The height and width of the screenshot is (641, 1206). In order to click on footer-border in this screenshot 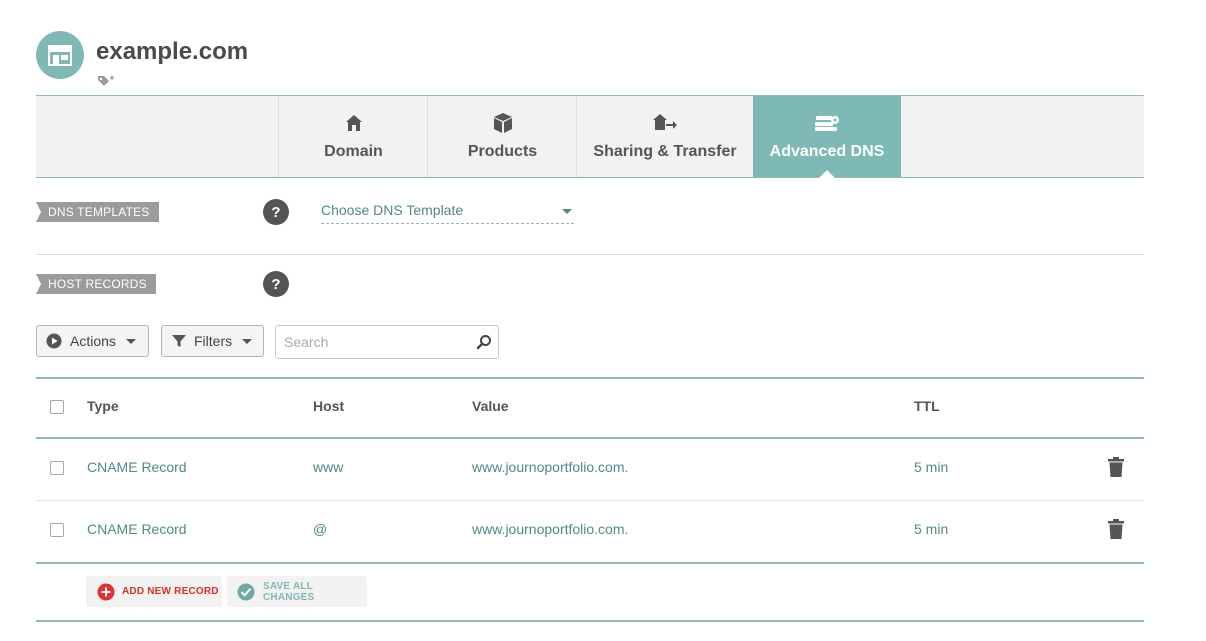, I will do `click(590, 621)`.